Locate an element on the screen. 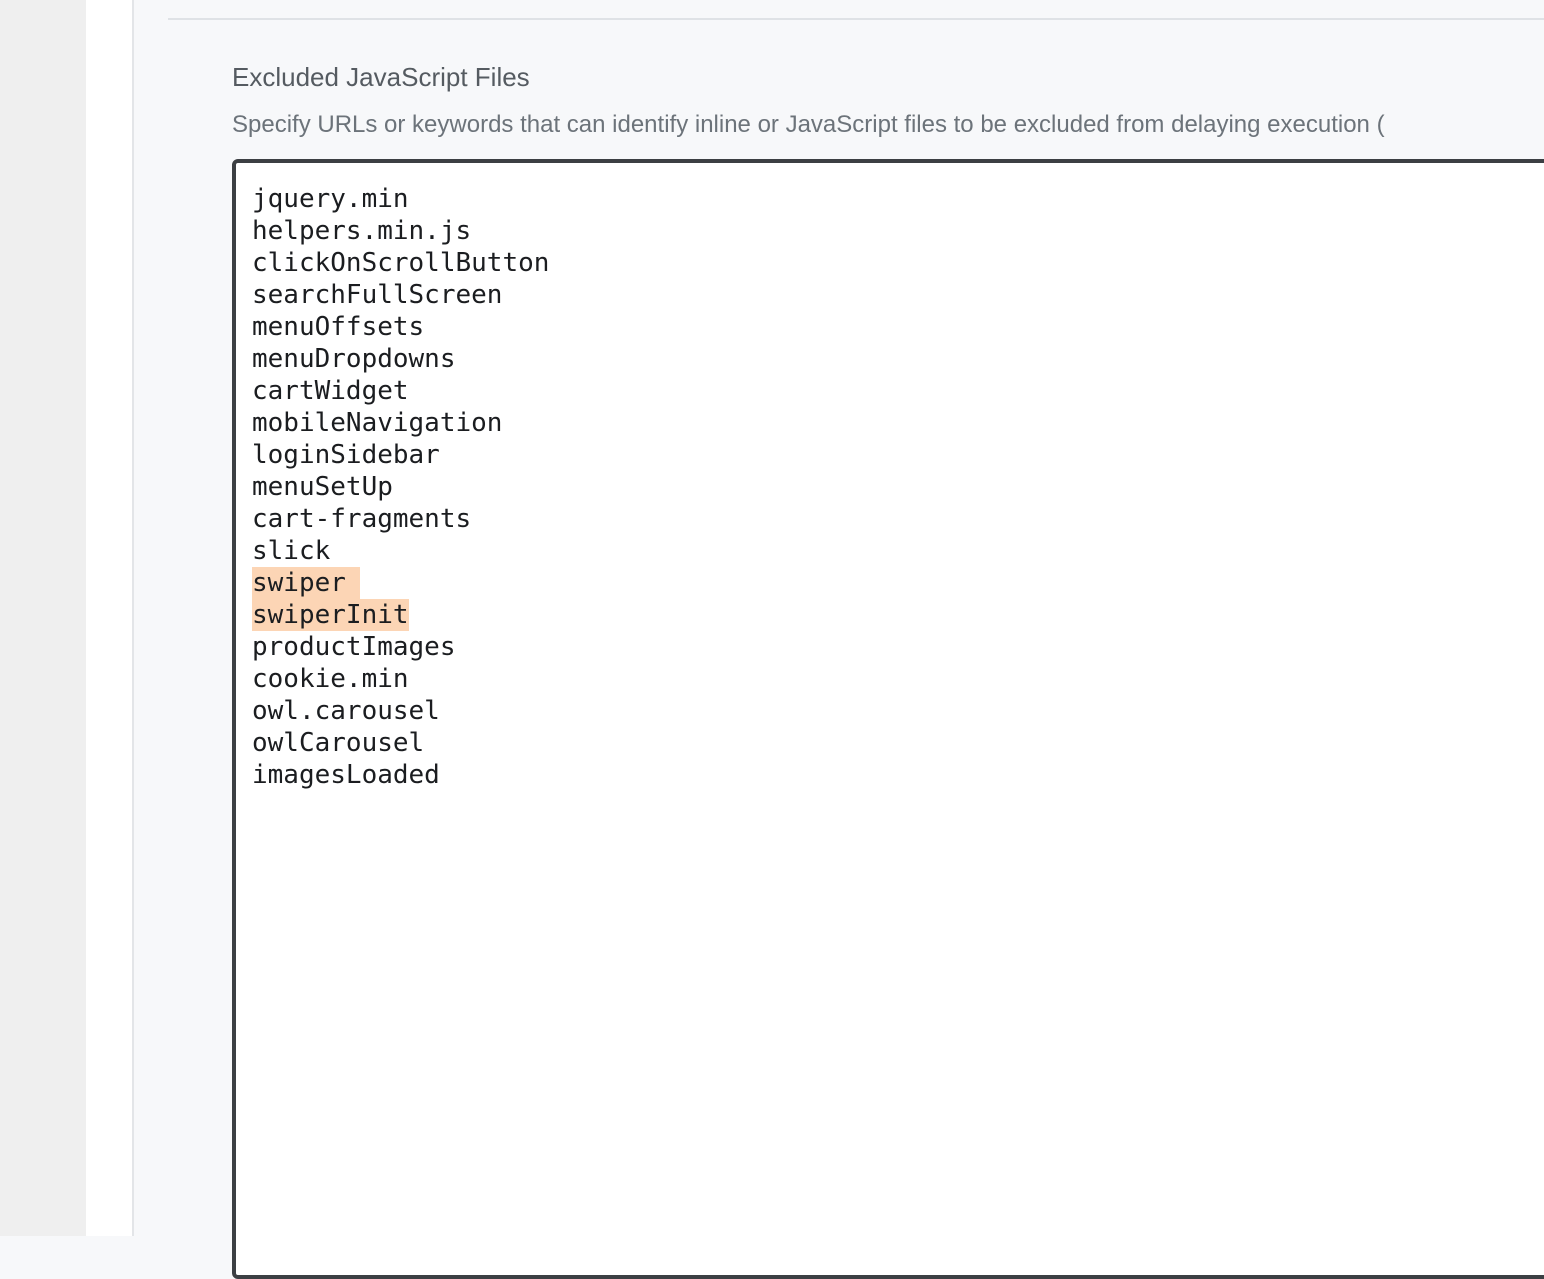 The height and width of the screenshot is (1279, 1544). textarea-line: searchFullScreen is located at coordinates (377, 295).